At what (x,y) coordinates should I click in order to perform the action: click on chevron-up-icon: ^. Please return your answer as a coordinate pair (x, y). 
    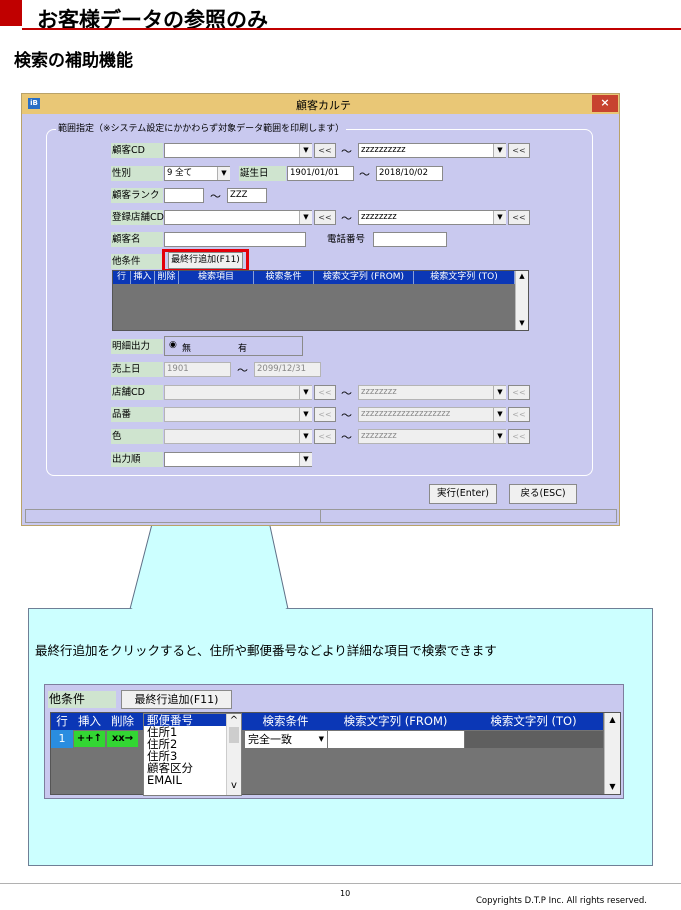
    Looking at the image, I should click on (234, 720).